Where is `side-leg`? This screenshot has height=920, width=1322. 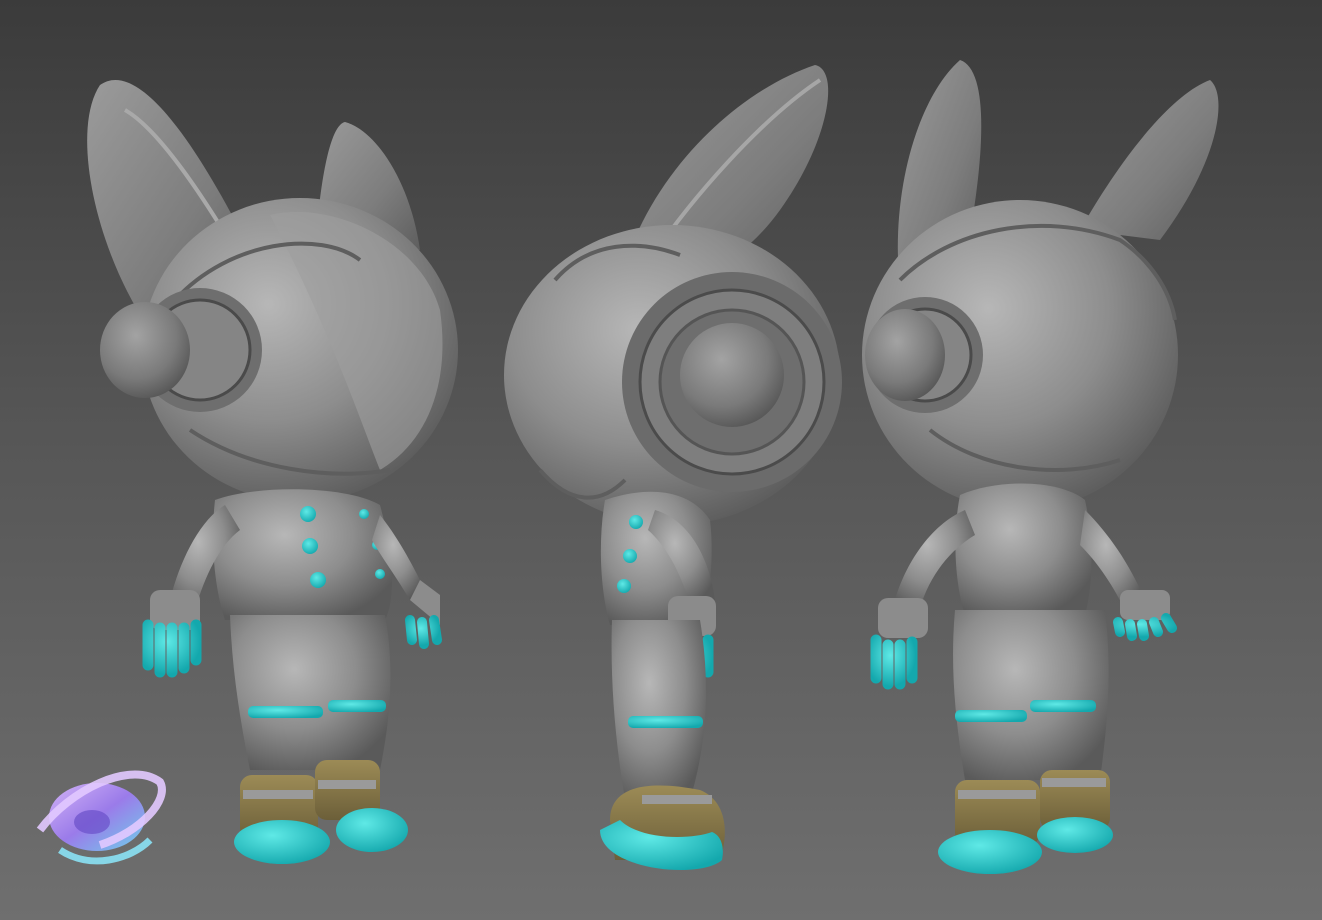
side-leg is located at coordinates (658, 710).